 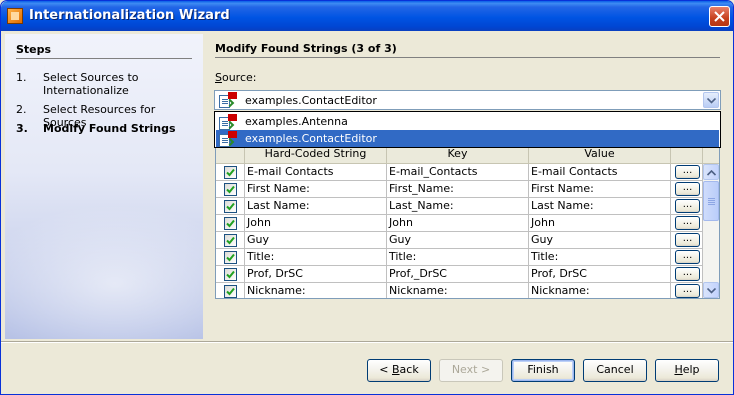 I want to click on step-number: 3., so click(x=22, y=128).